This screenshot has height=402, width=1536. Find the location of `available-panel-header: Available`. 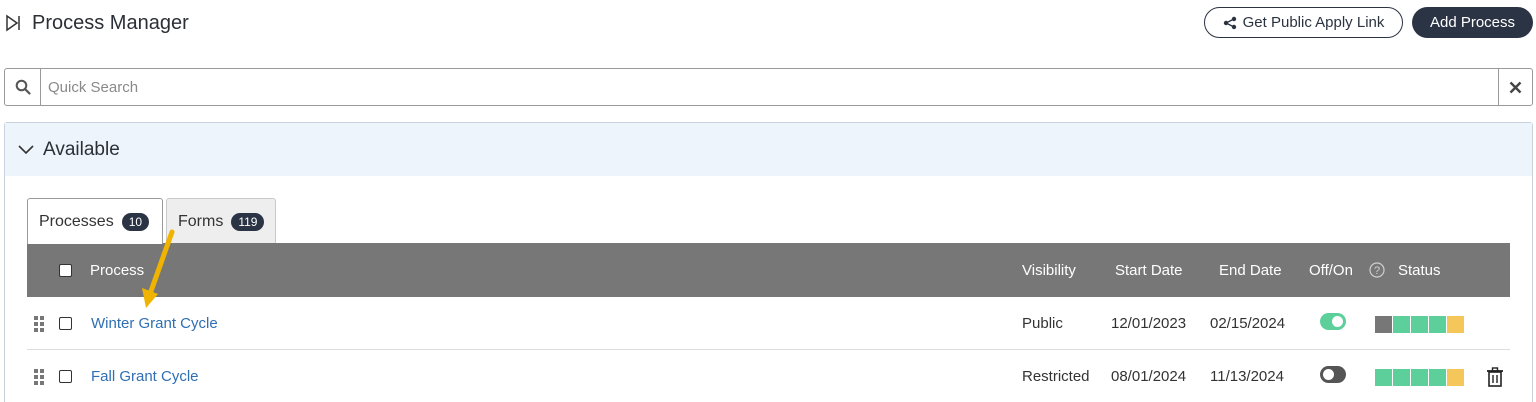

available-panel-header: Available is located at coordinates (768, 149).